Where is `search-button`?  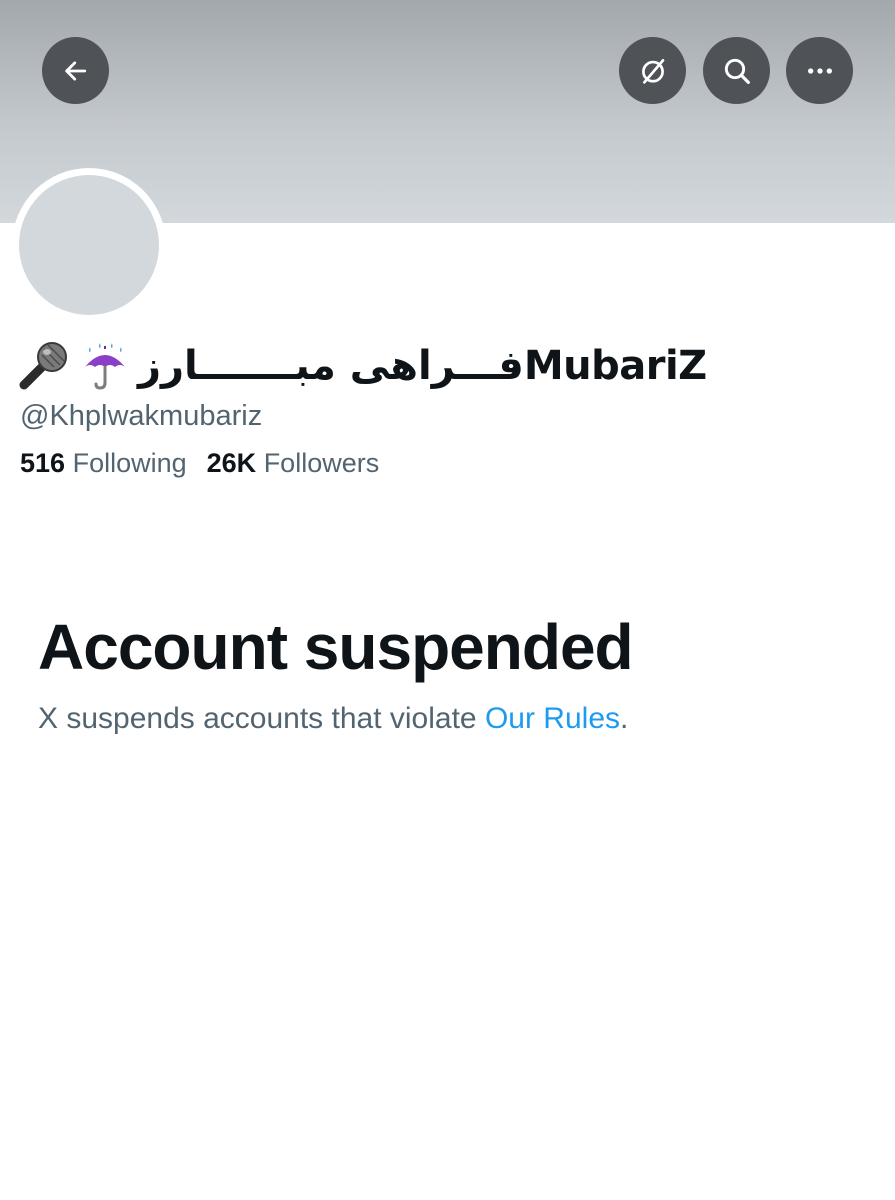
search-button is located at coordinates (736, 70).